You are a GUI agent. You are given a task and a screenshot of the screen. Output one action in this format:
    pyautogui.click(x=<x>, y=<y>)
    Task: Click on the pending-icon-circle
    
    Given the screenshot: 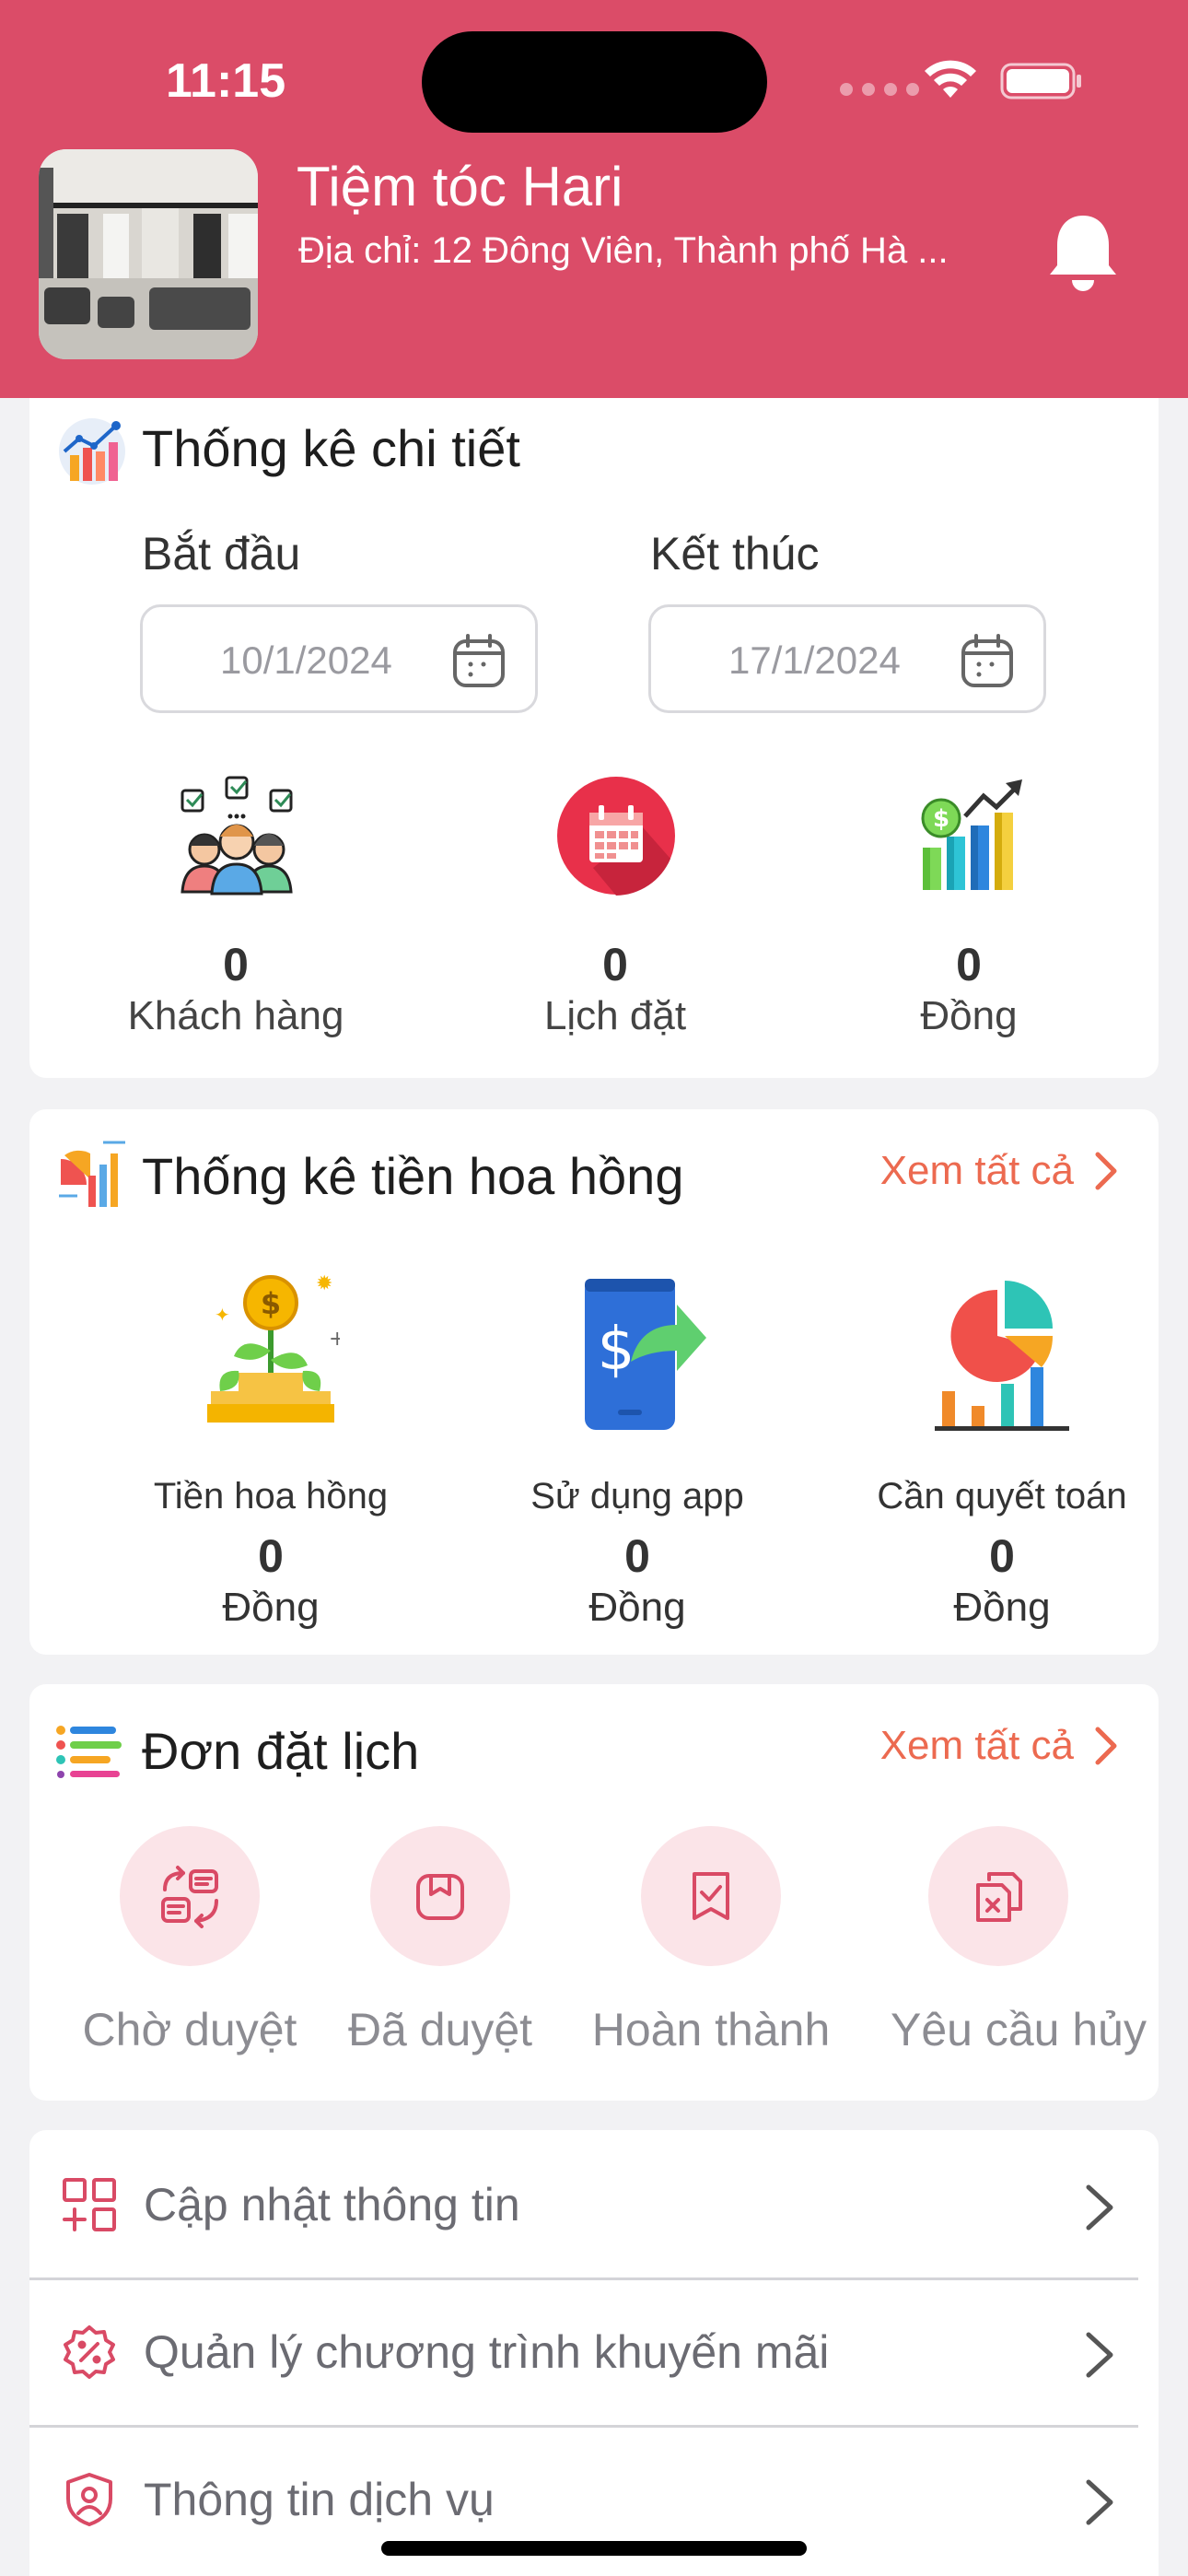 What is the action you would take?
    pyautogui.click(x=190, y=1896)
    